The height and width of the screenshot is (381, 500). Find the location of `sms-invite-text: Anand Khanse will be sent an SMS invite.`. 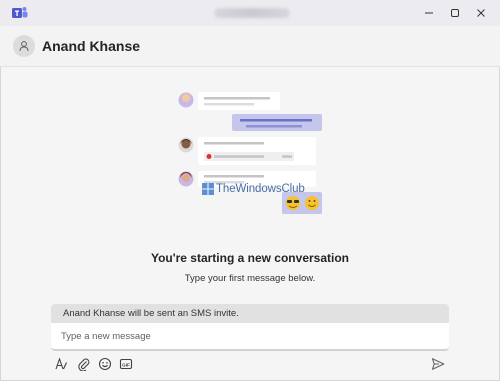

sms-invite-text: Anand Khanse will be sent an SMS invite. is located at coordinates (151, 313).